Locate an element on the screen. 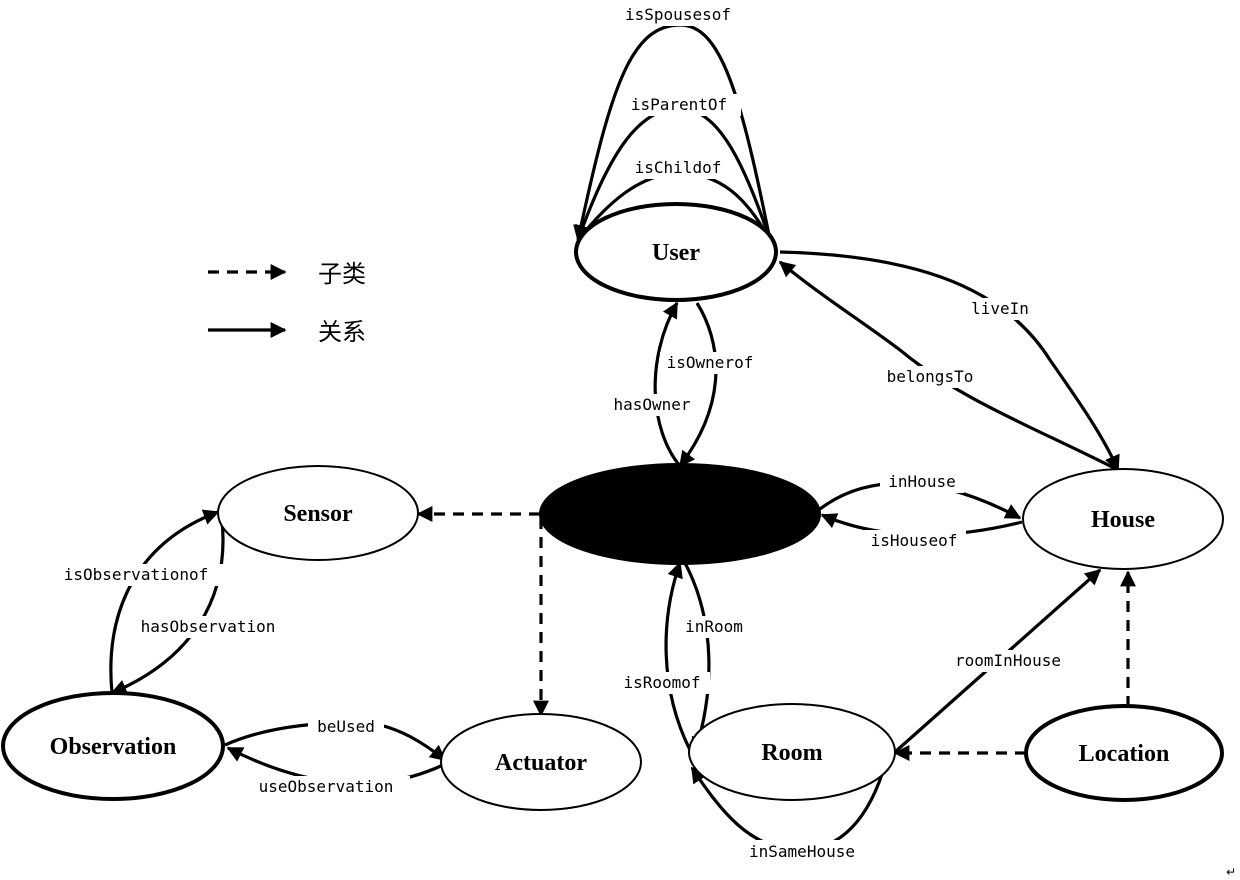 This screenshot has width=1240, height=880. edge-hasOwner is located at coordinates (667, 384).